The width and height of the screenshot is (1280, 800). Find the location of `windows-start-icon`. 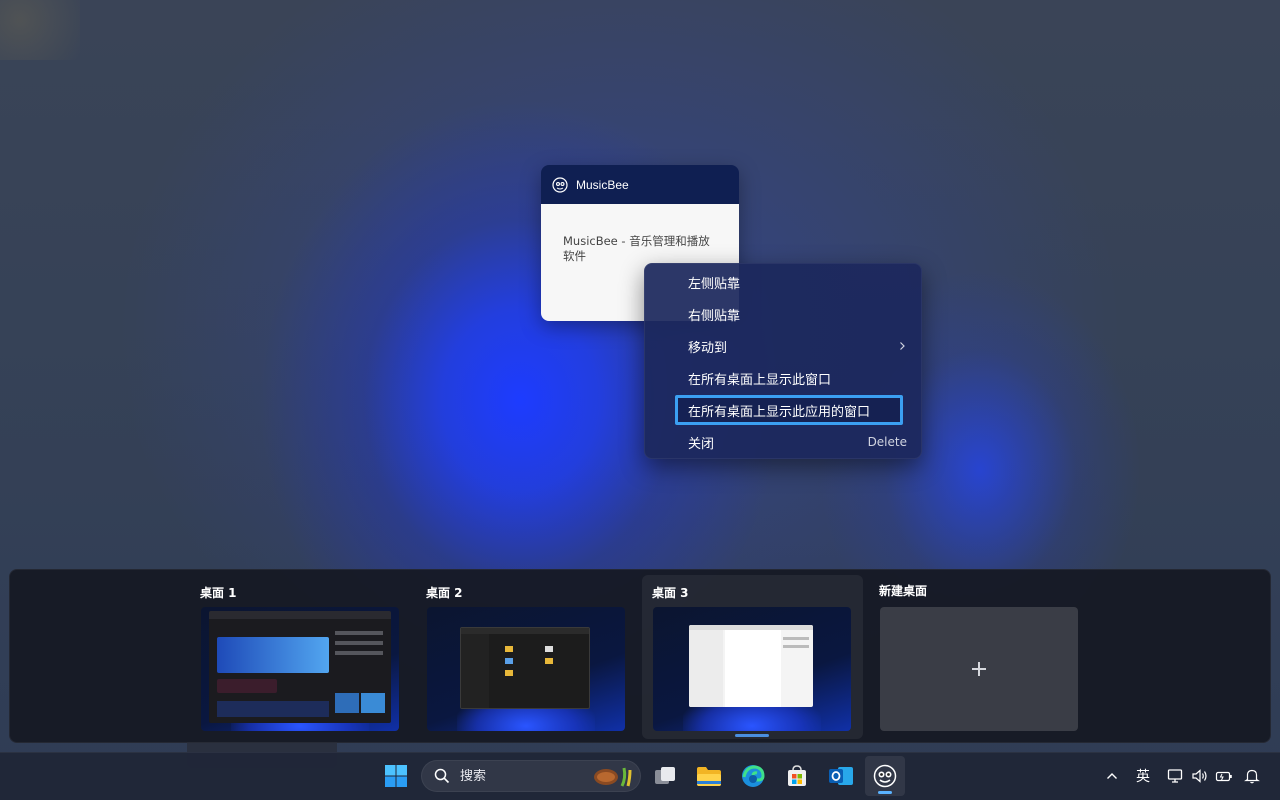

windows-start-icon is located at coordinates (396, 776).